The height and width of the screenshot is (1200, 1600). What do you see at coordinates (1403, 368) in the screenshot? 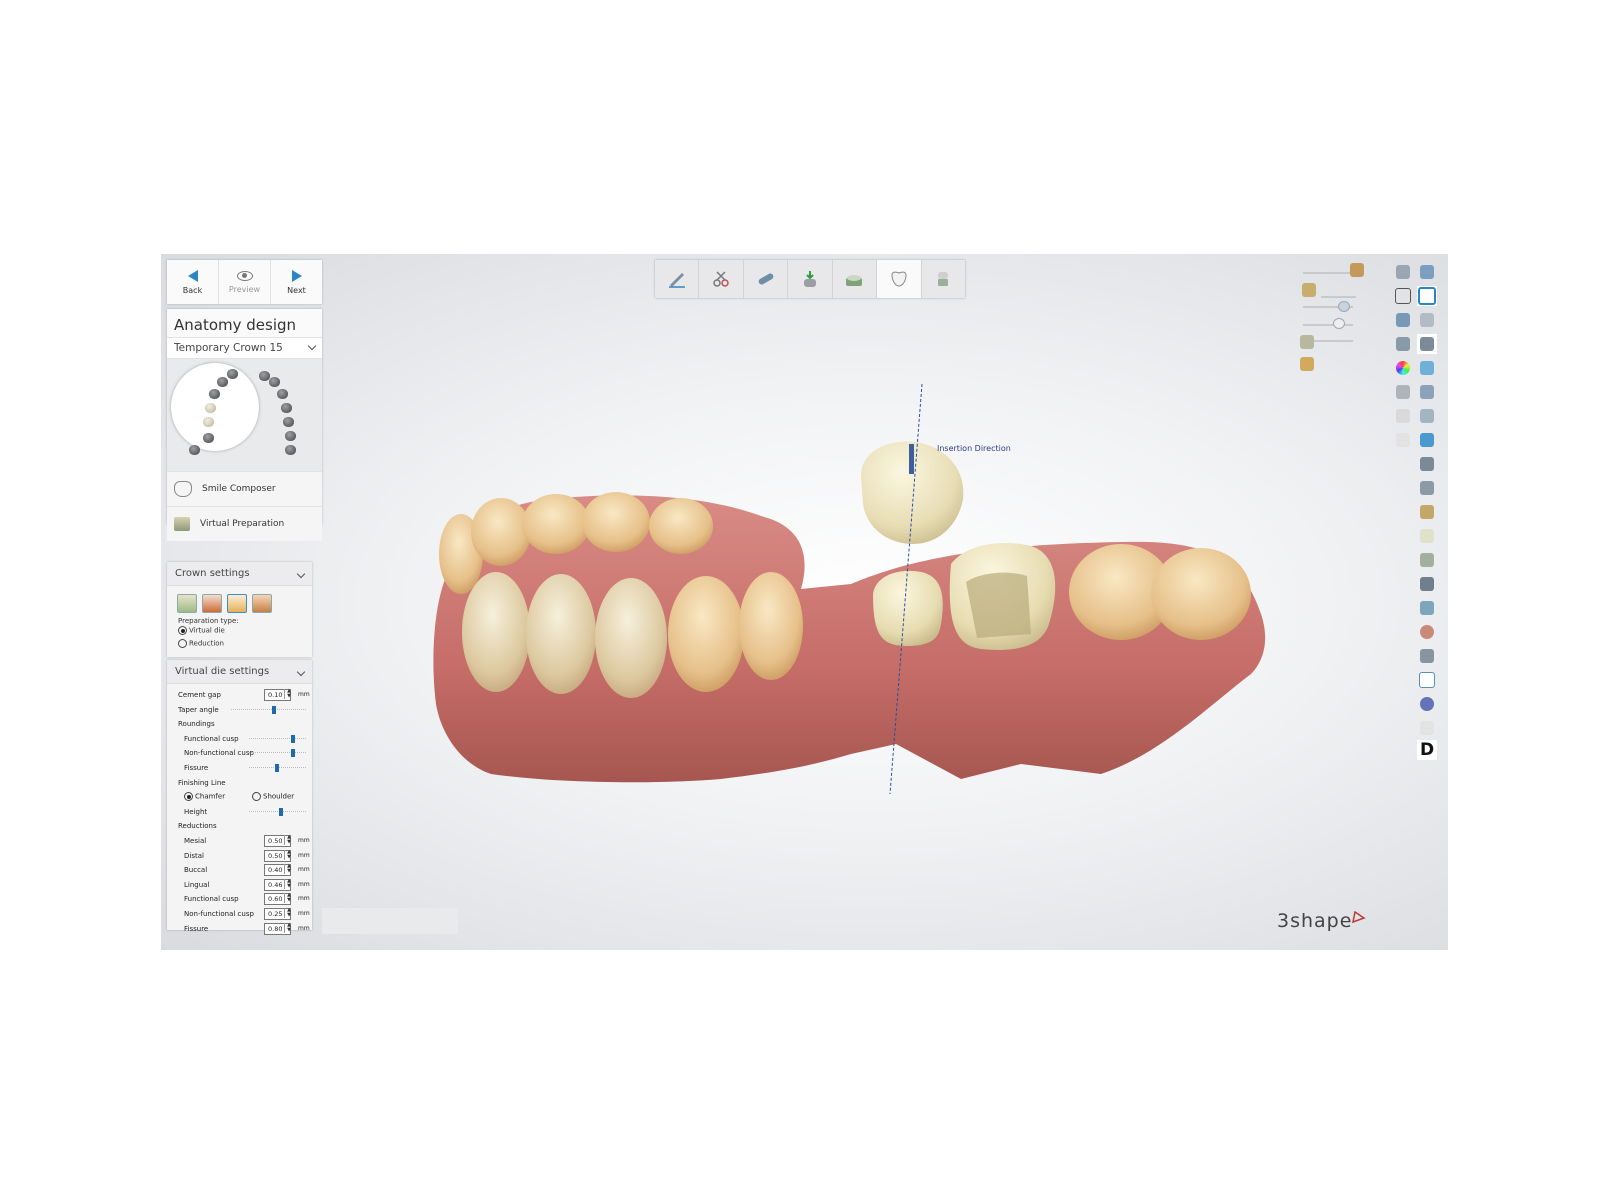
I see `color-wheel-icon` at bounding box center [1403, 368].